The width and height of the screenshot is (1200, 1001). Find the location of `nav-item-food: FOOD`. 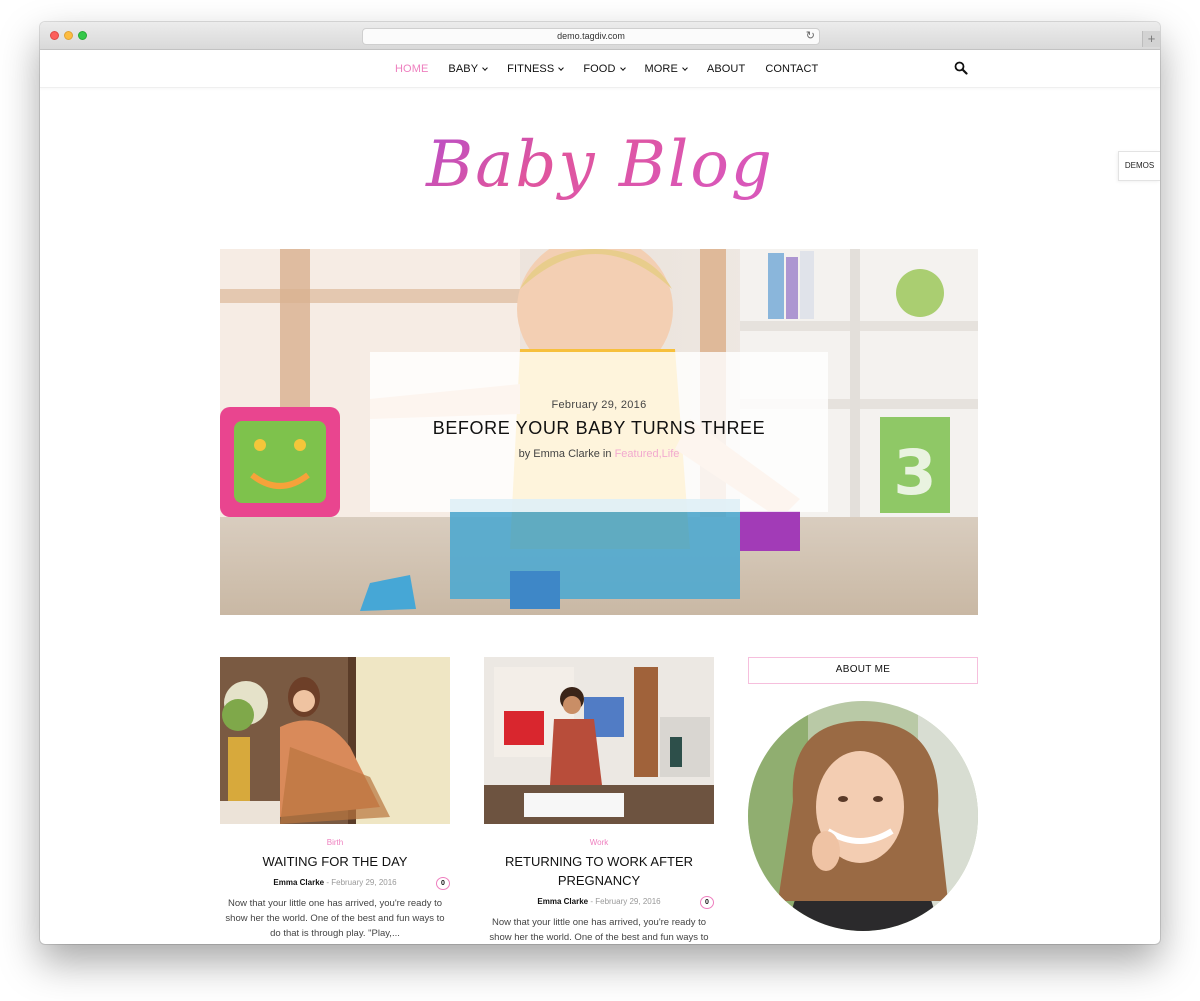

nav-item-food: FOOD is located at coordinates (604, 69).